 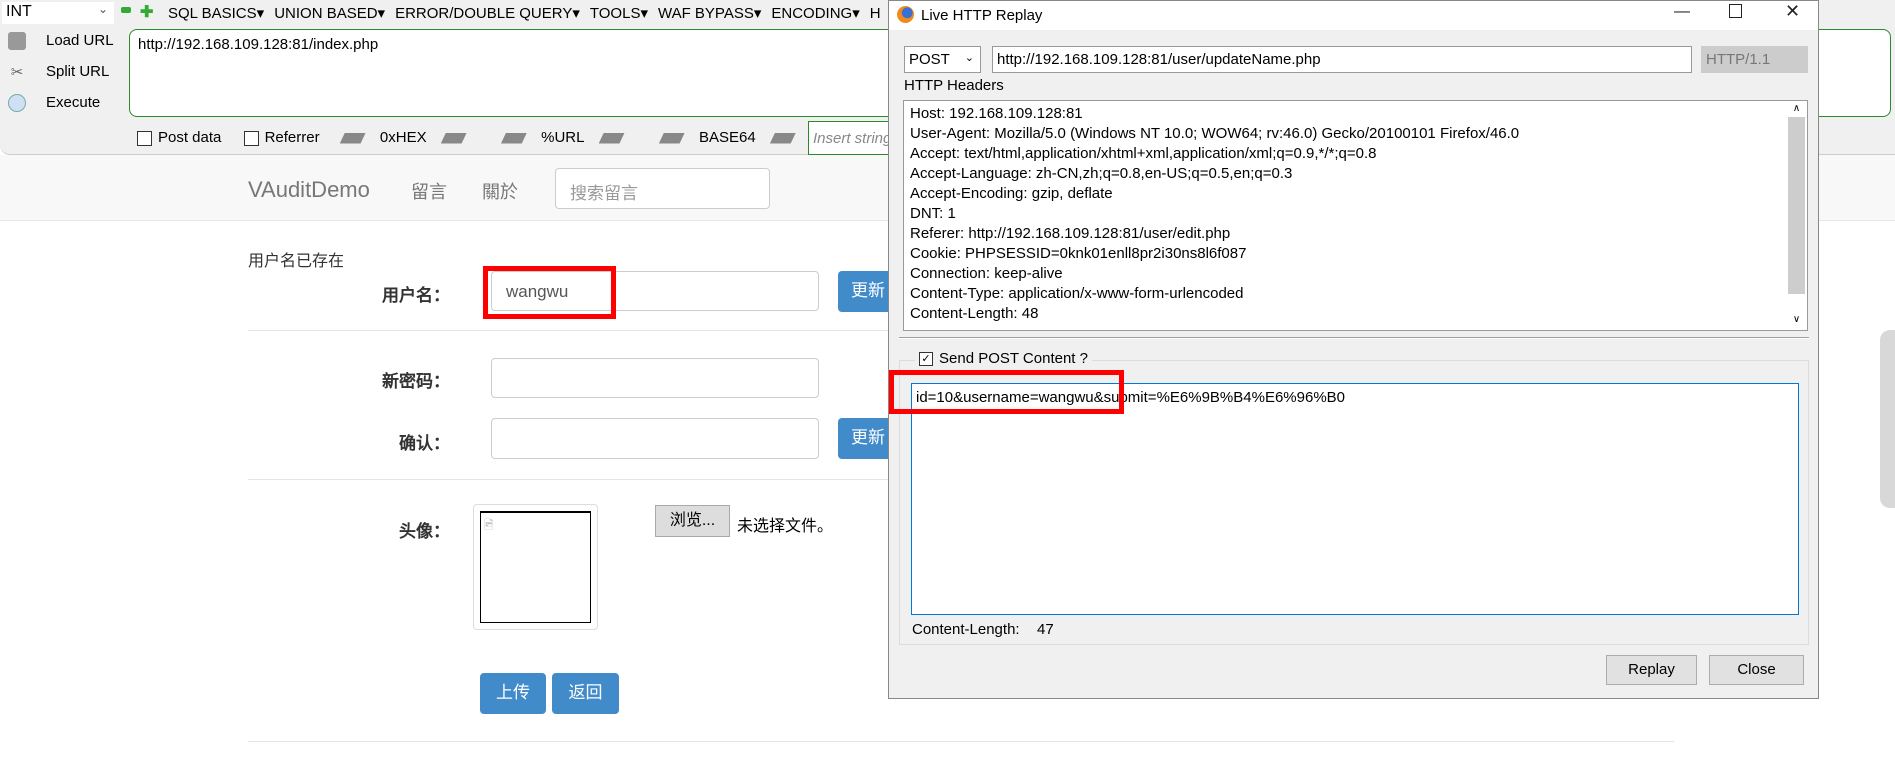 What do you see at coordinates (996, 113) in the screenshot?
I see `header-line: Host: 192.168.109.128:81` at bounding box center [996, 113].